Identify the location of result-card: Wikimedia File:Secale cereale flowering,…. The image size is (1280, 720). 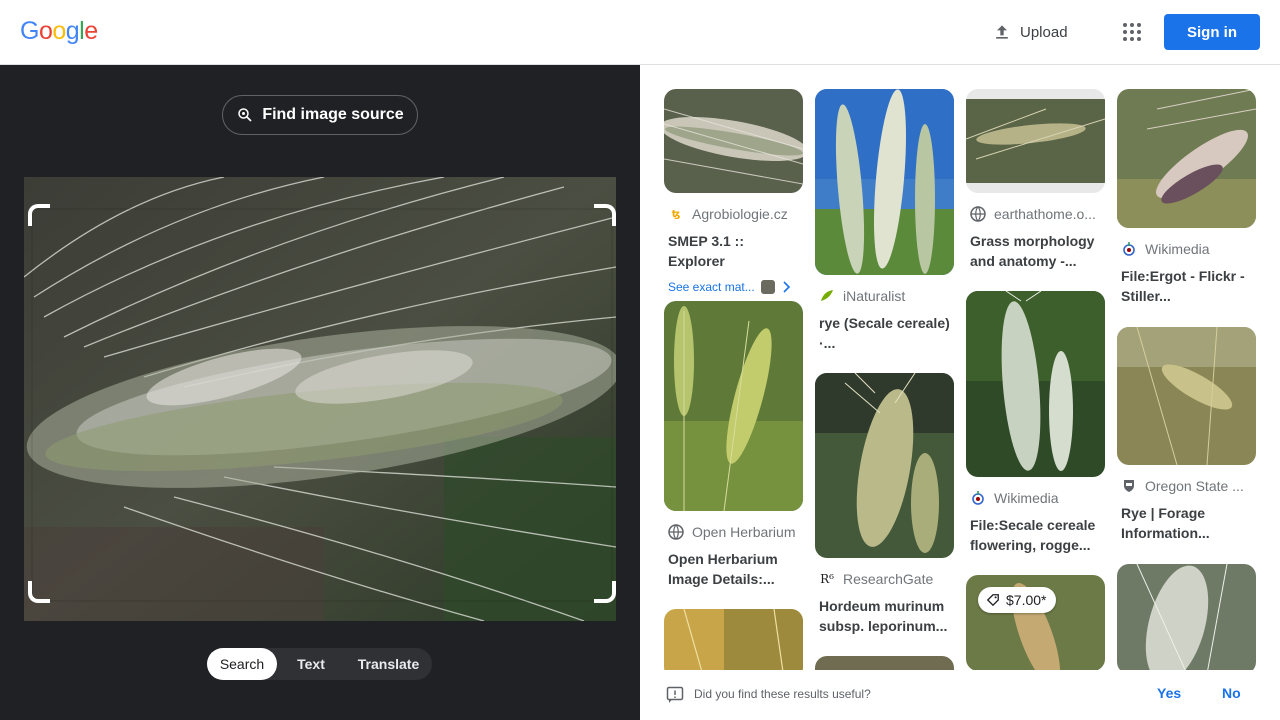
(1035, 423).